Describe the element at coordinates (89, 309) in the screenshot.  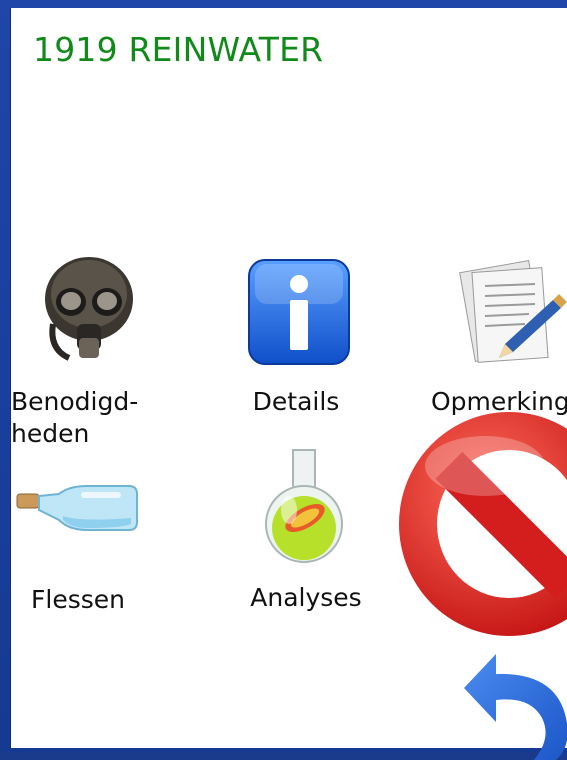
I see `gas-mask-icon` at that location.